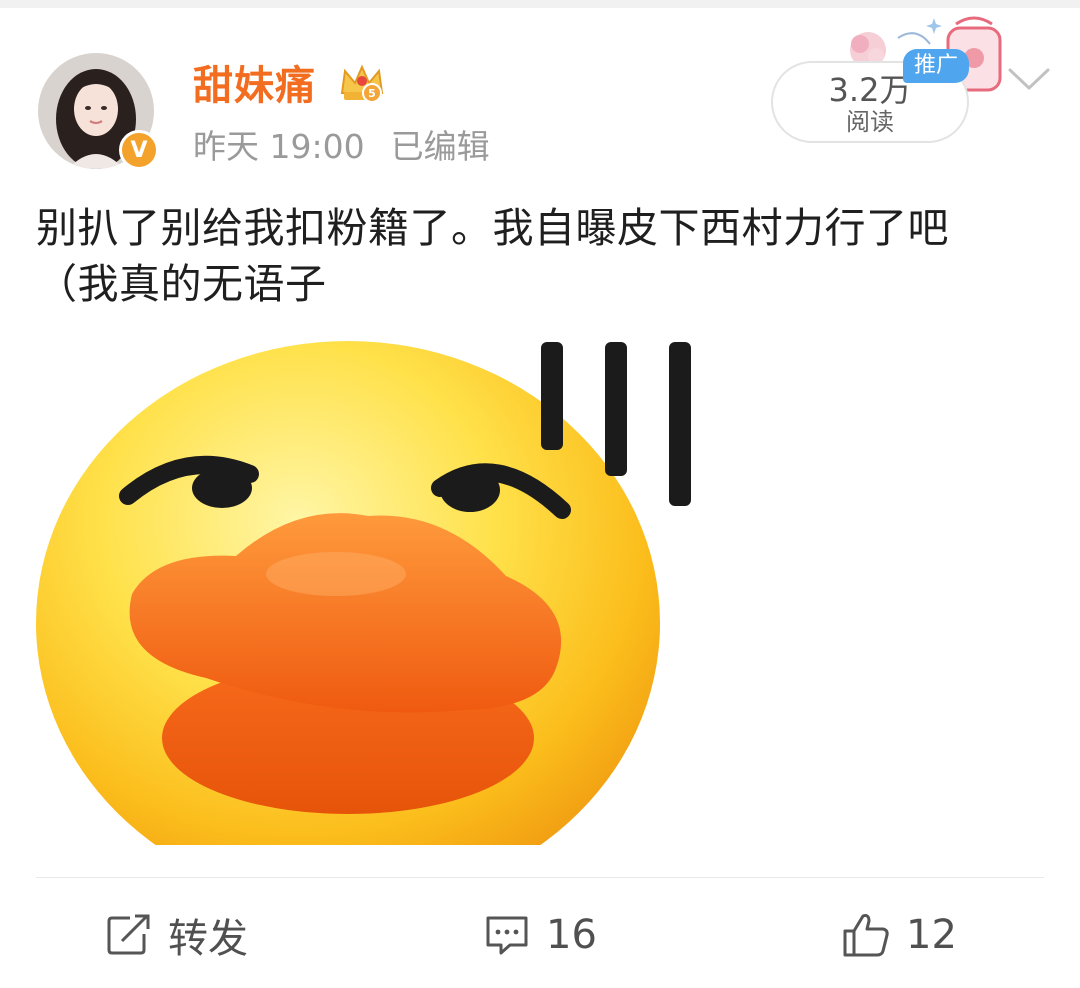 This screenshot has height=988, width=1080. Describe the element at coordinates (254, 86) in the screenshot. I see `username: 甜妹痛` at that location.